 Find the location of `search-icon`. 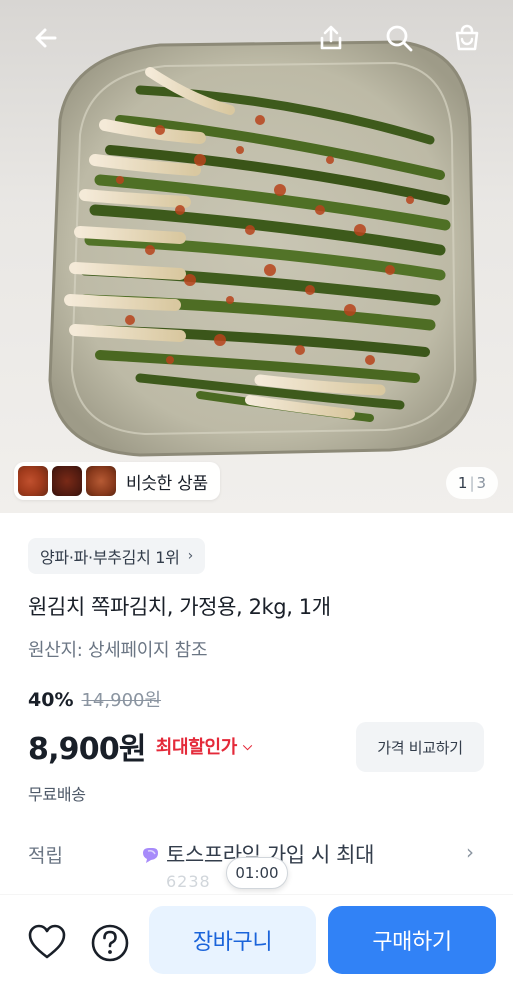

search-icon is located at coordinates (399, 38).